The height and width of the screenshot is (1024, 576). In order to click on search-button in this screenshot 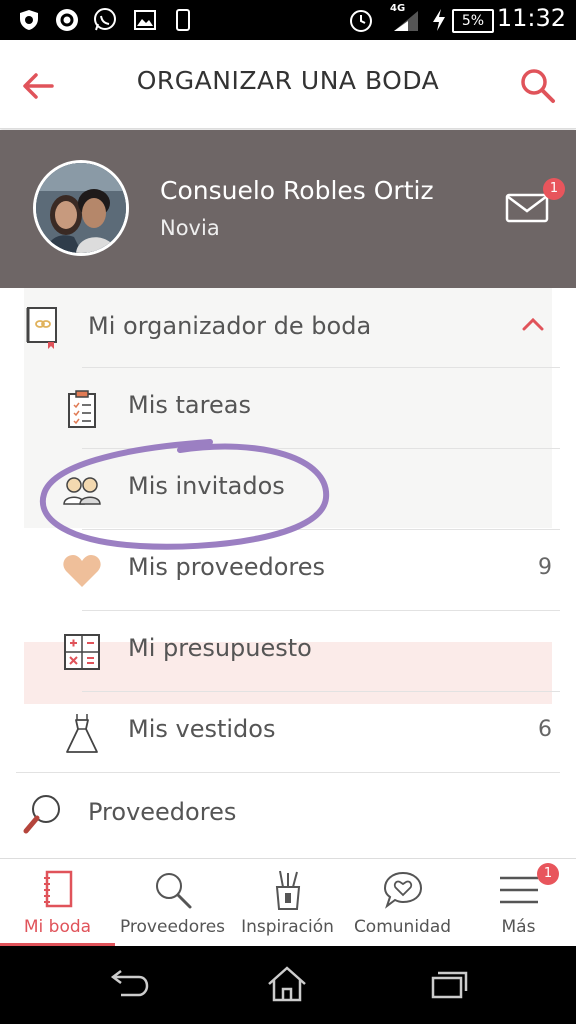, I will do `click(538, 86)`.